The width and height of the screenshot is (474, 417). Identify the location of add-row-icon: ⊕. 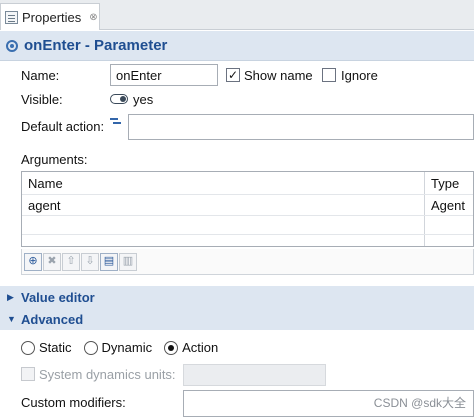
(33, 261).